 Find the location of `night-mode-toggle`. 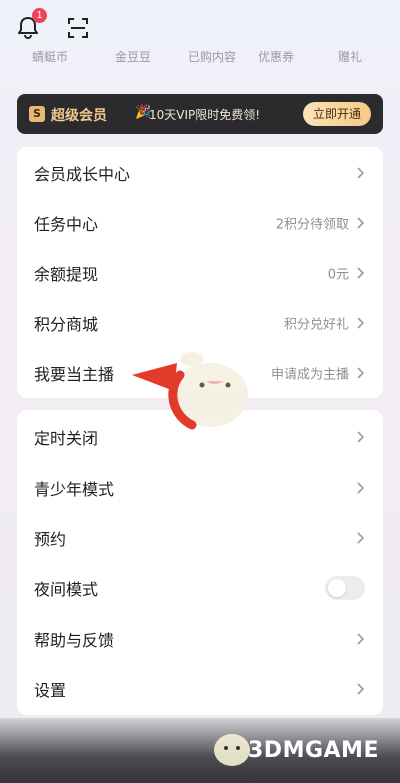

night-mode-toggle is located at coordinates (345, 588).